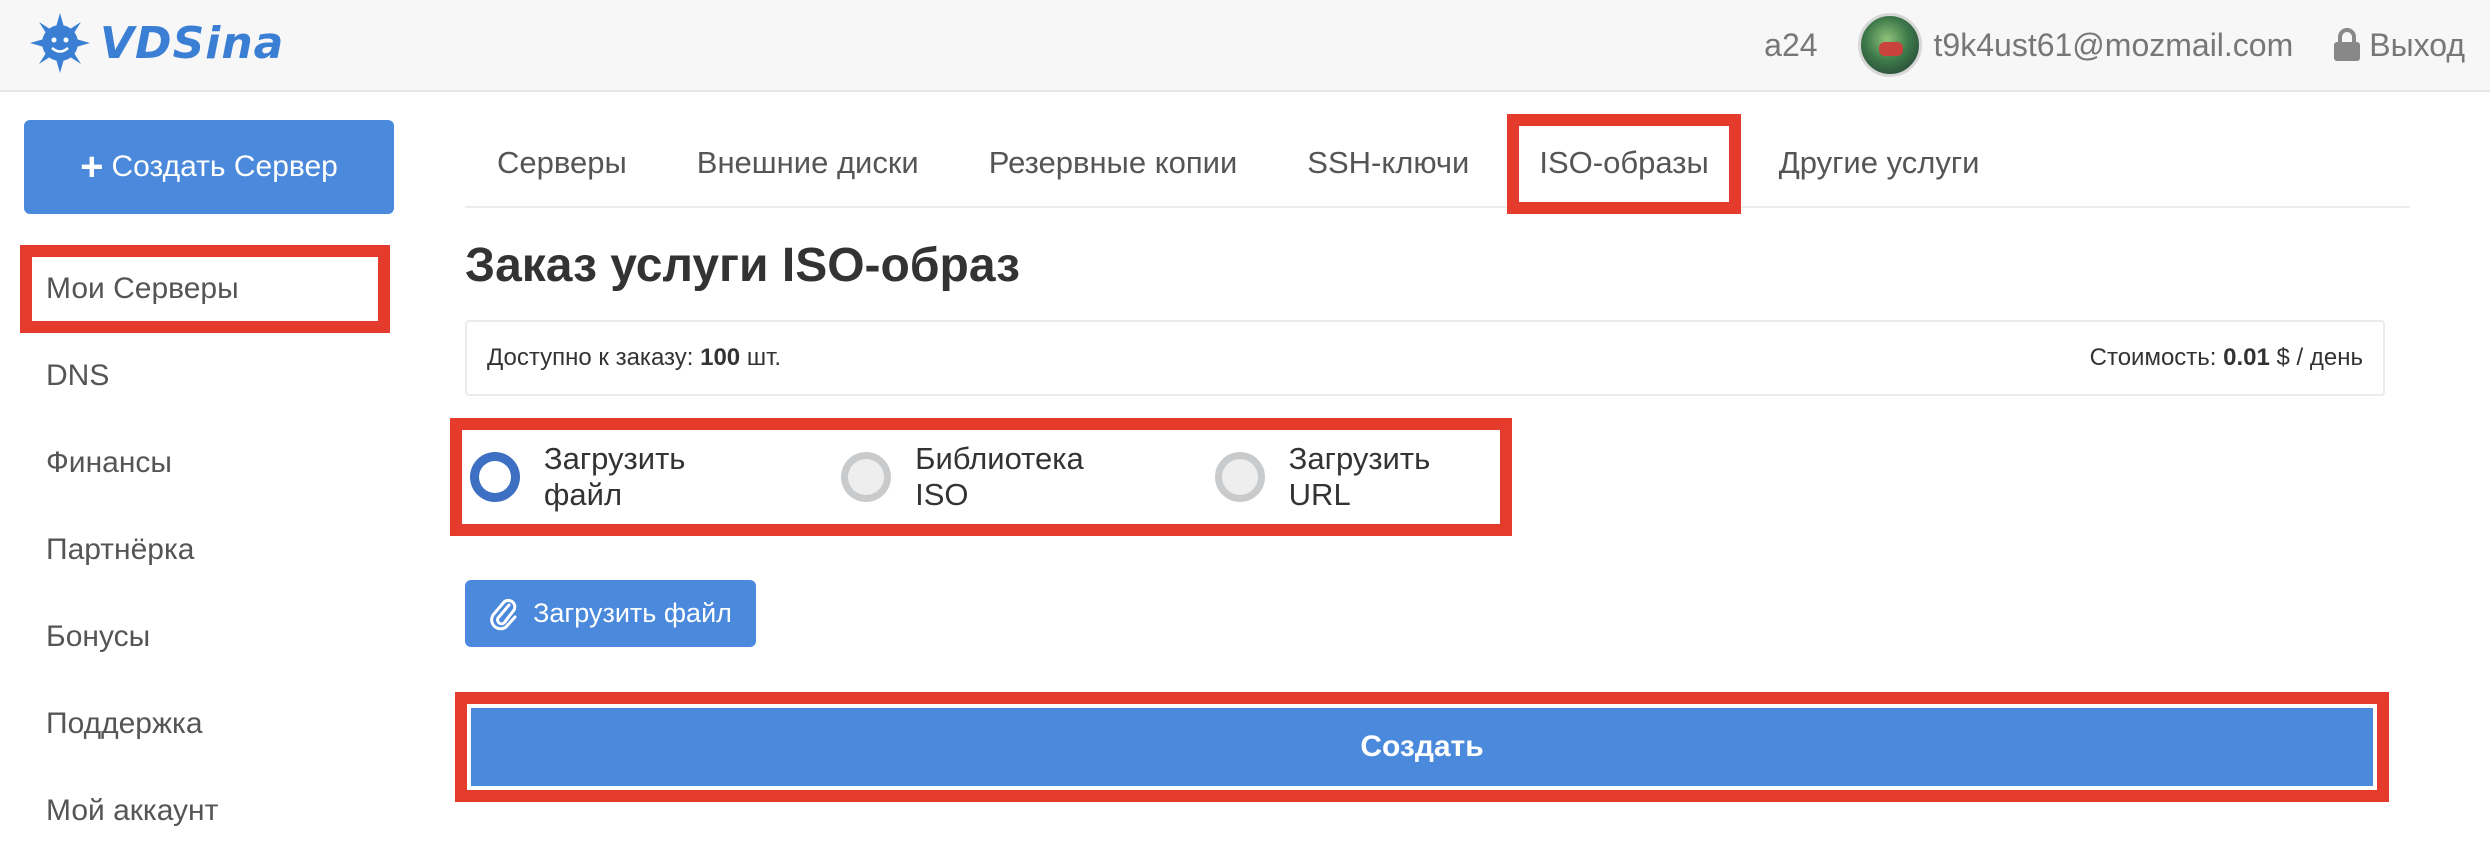  Describe the element at coordinates (1790, 45) in the screenshot. I see `account-code: a24` at that location.